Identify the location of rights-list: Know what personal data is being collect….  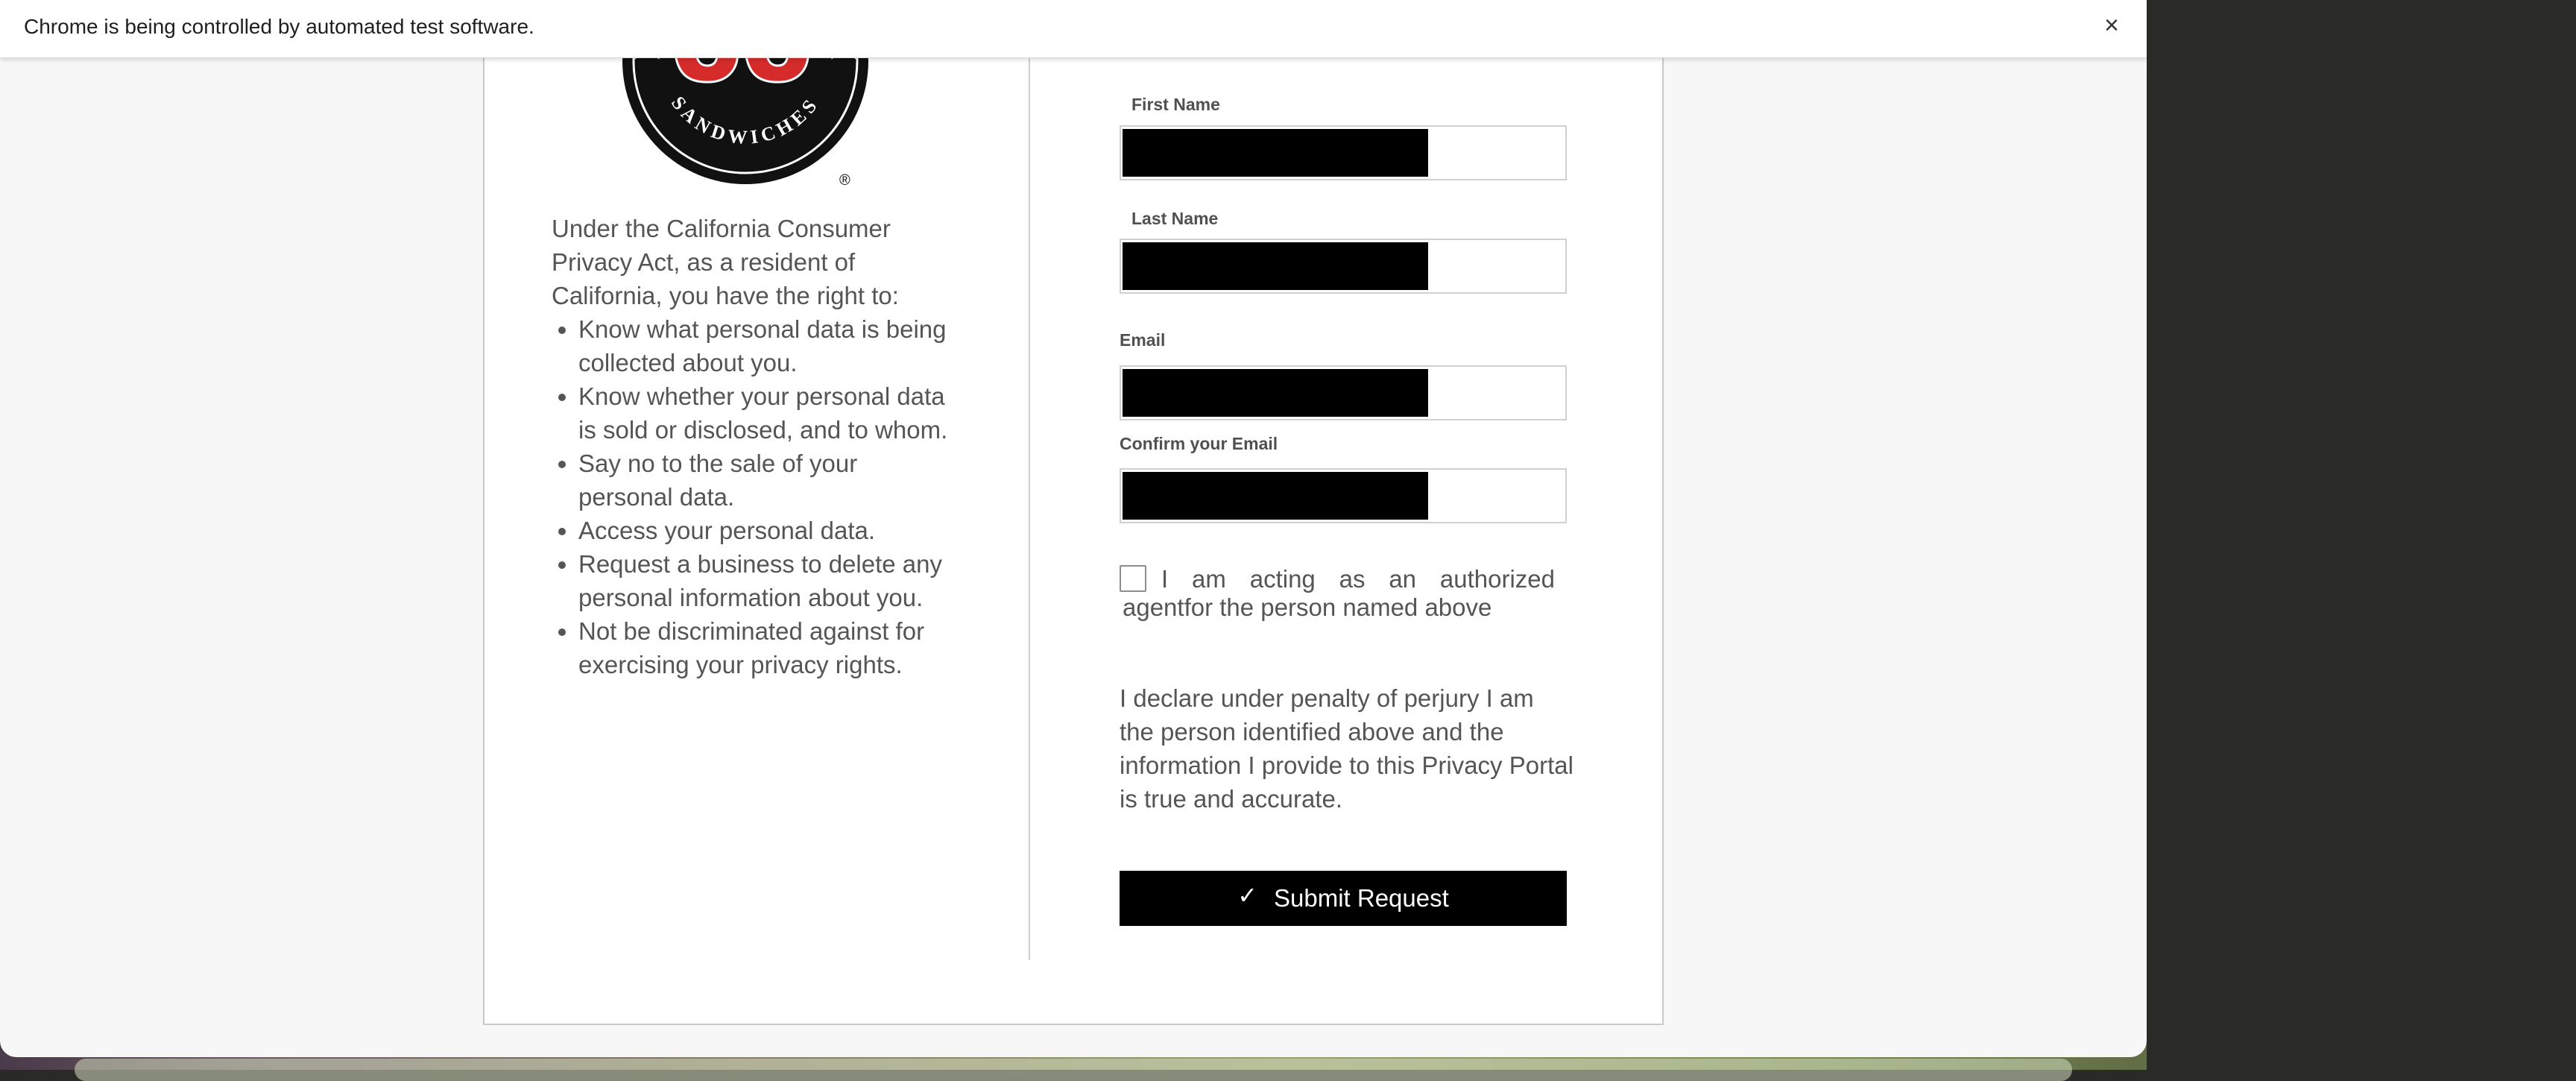
(753, 496).